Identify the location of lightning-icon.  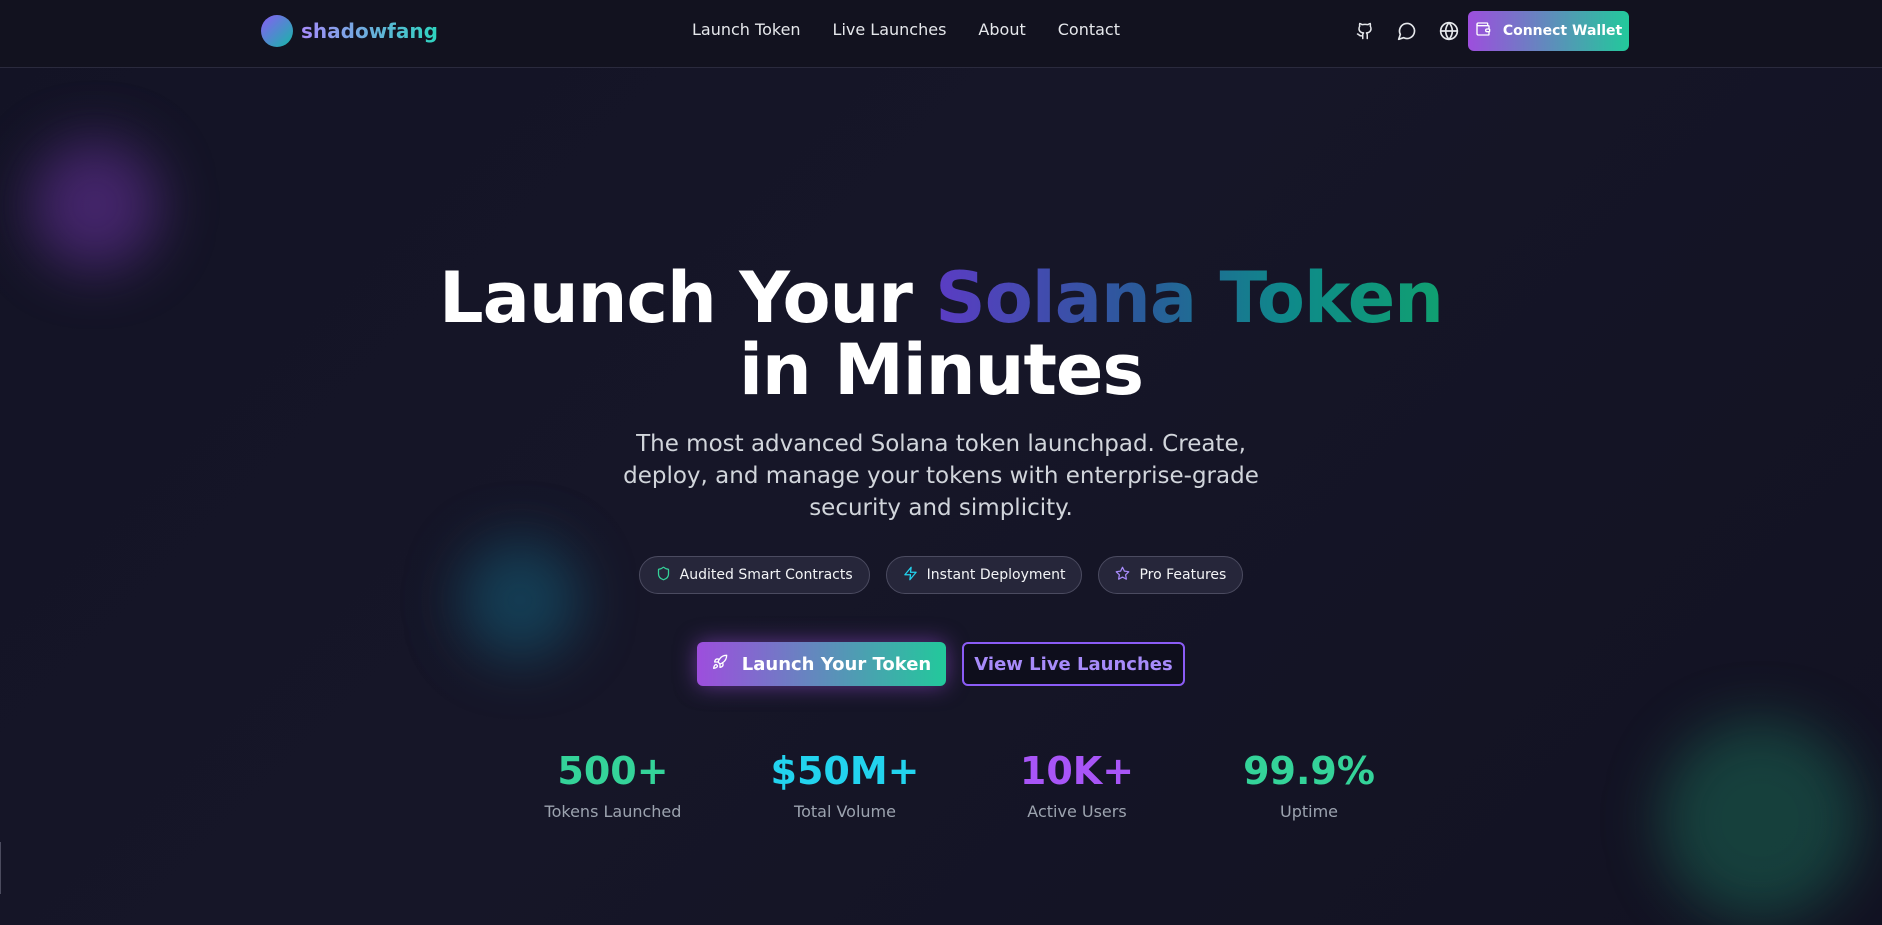
(910, 575).